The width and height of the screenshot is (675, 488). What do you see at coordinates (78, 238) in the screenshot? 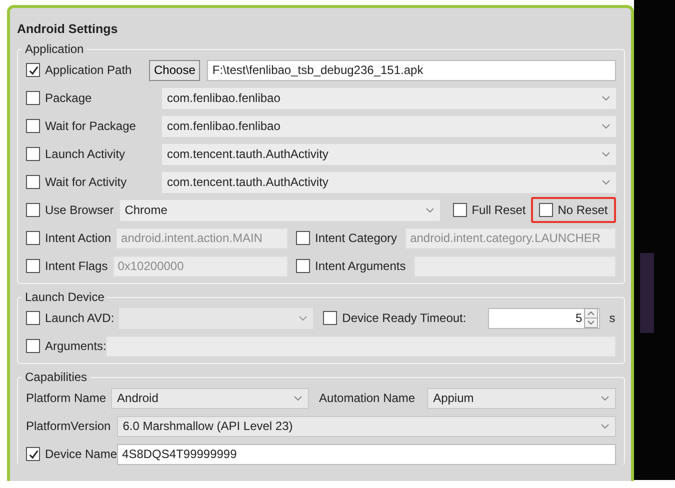
I see `checkbox-label: Intent Action` at bounding box center [78, 238].